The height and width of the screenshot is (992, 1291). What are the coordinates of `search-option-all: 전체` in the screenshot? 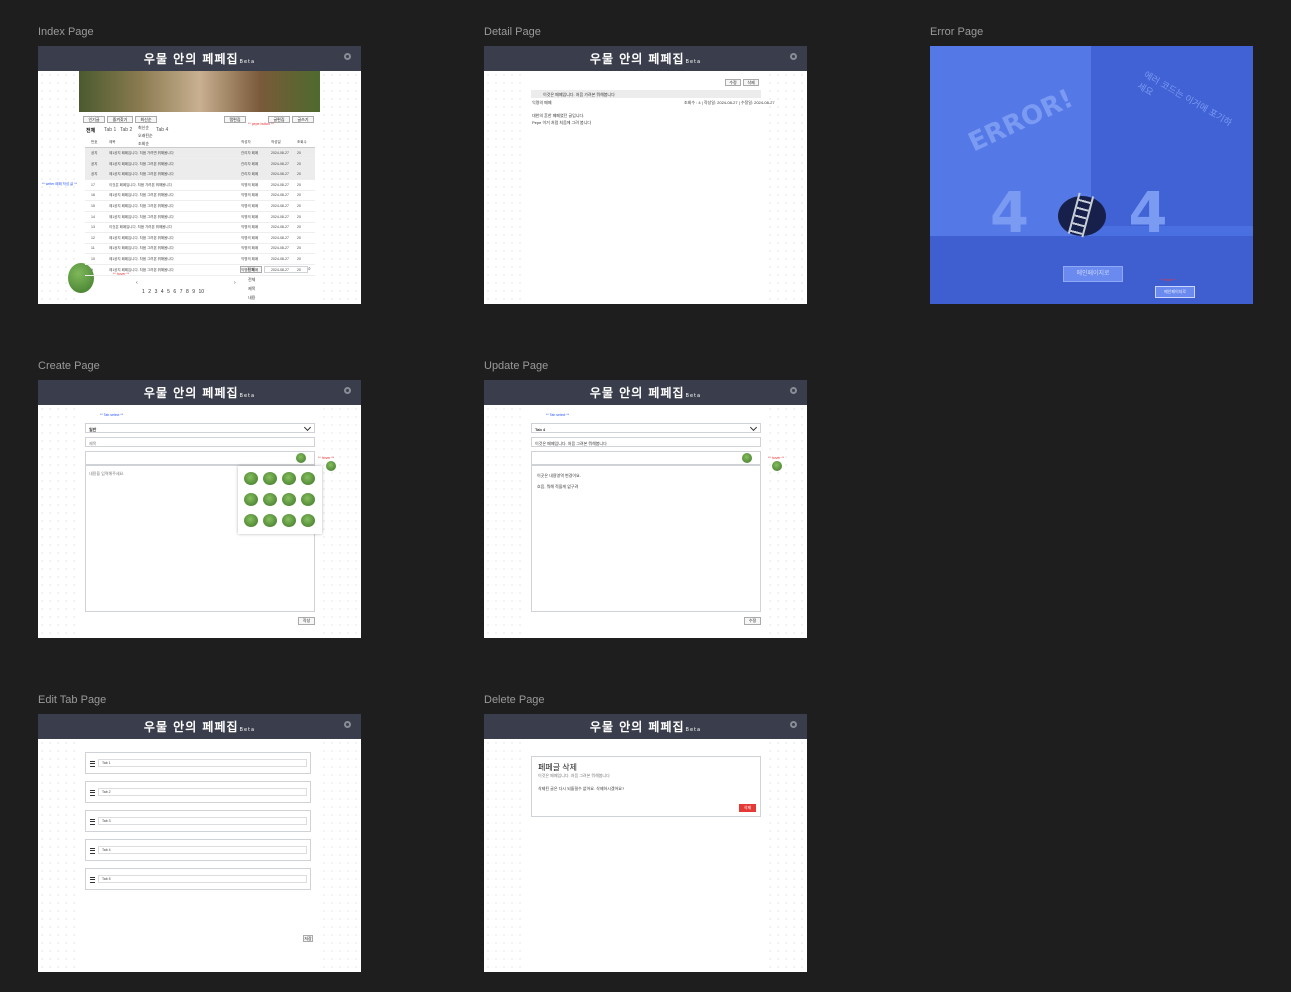 It's located at (251, 280).